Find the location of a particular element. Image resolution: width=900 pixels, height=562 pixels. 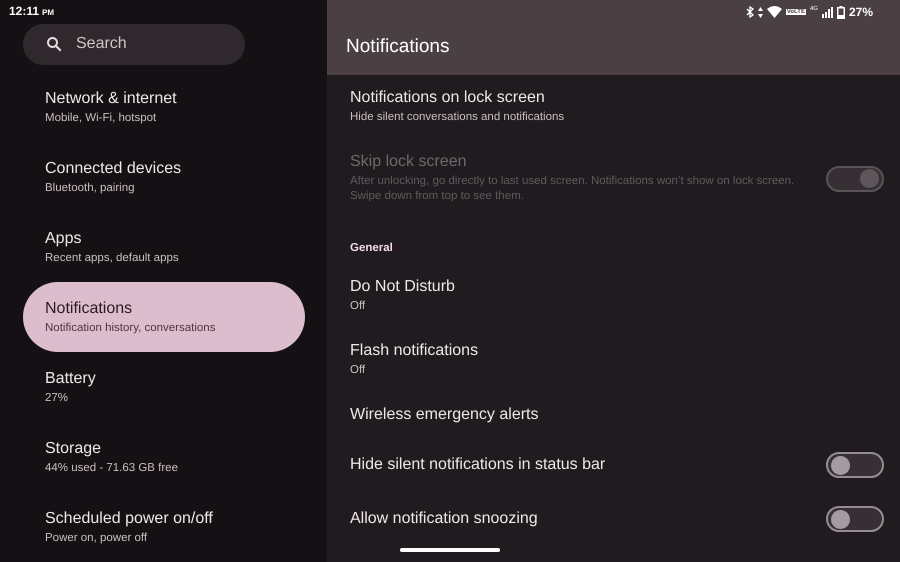

item-title: Notifications is located at coordinates (88, 309).